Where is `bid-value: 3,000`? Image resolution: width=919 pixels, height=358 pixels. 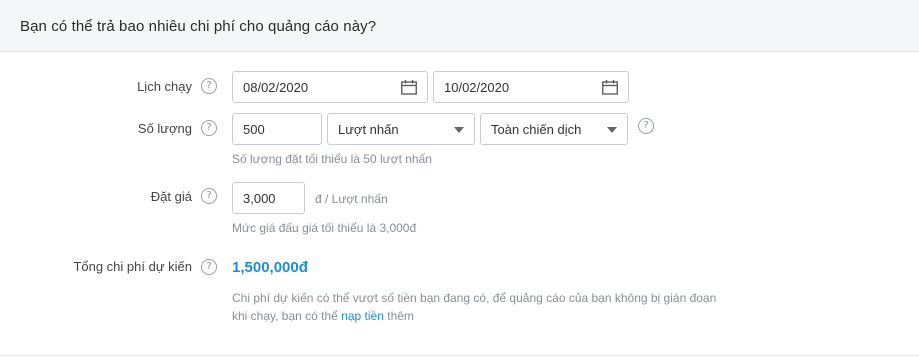 bid-value: 3,000 is located at coordinates (259, 198).